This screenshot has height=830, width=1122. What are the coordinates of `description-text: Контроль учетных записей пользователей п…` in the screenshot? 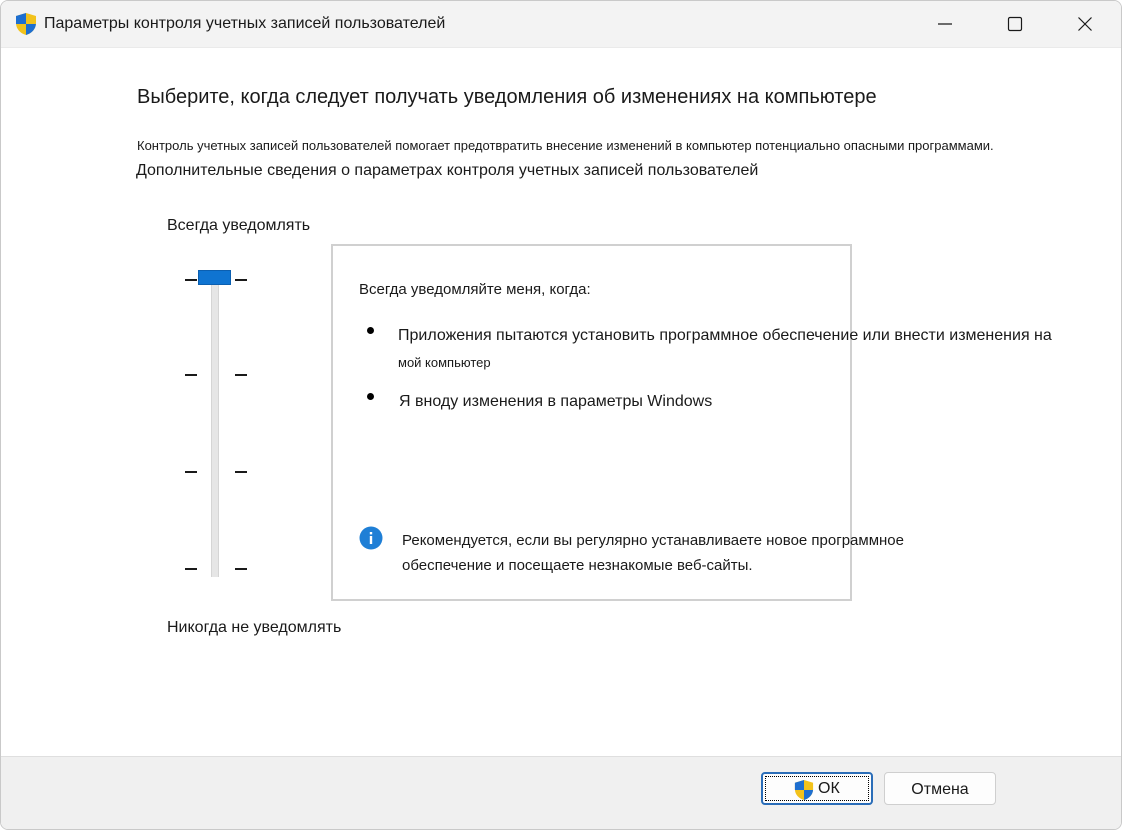 It's located at (565, 145).